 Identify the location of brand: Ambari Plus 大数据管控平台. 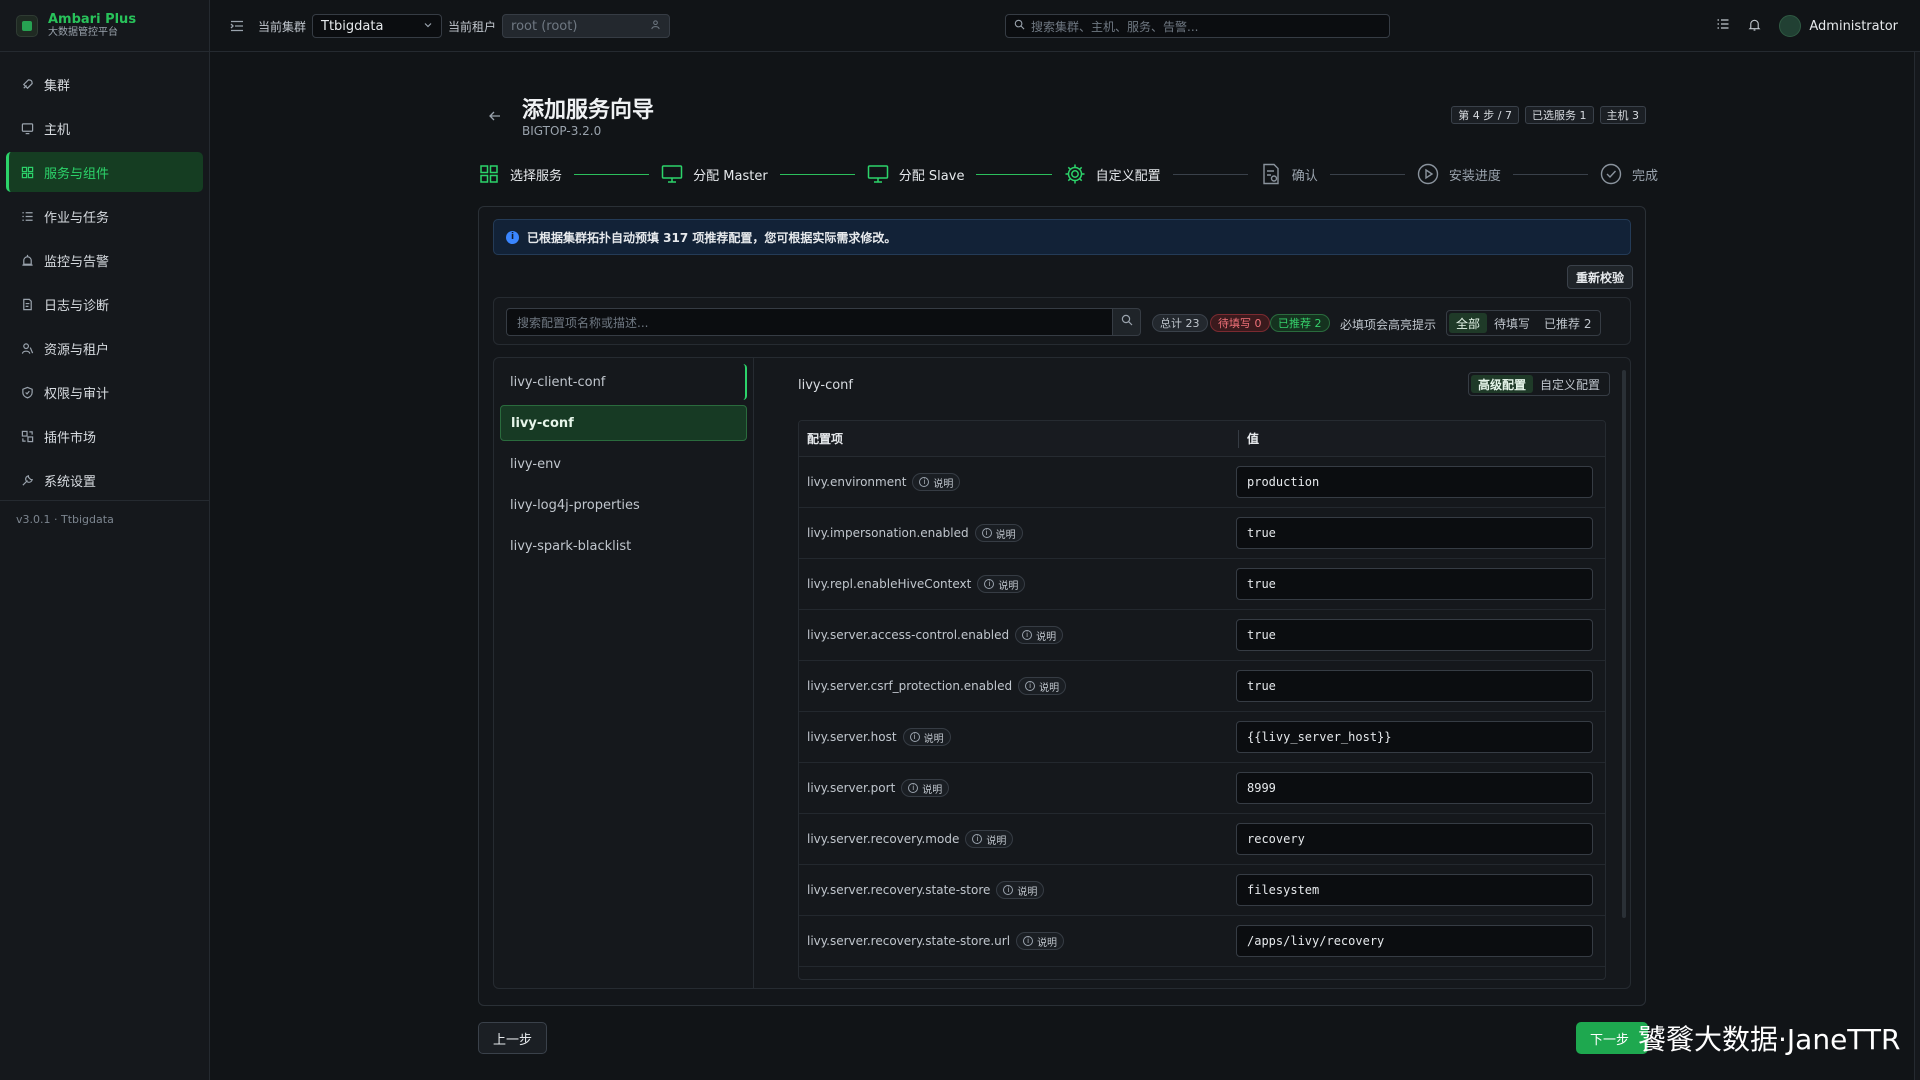
(104, 26).